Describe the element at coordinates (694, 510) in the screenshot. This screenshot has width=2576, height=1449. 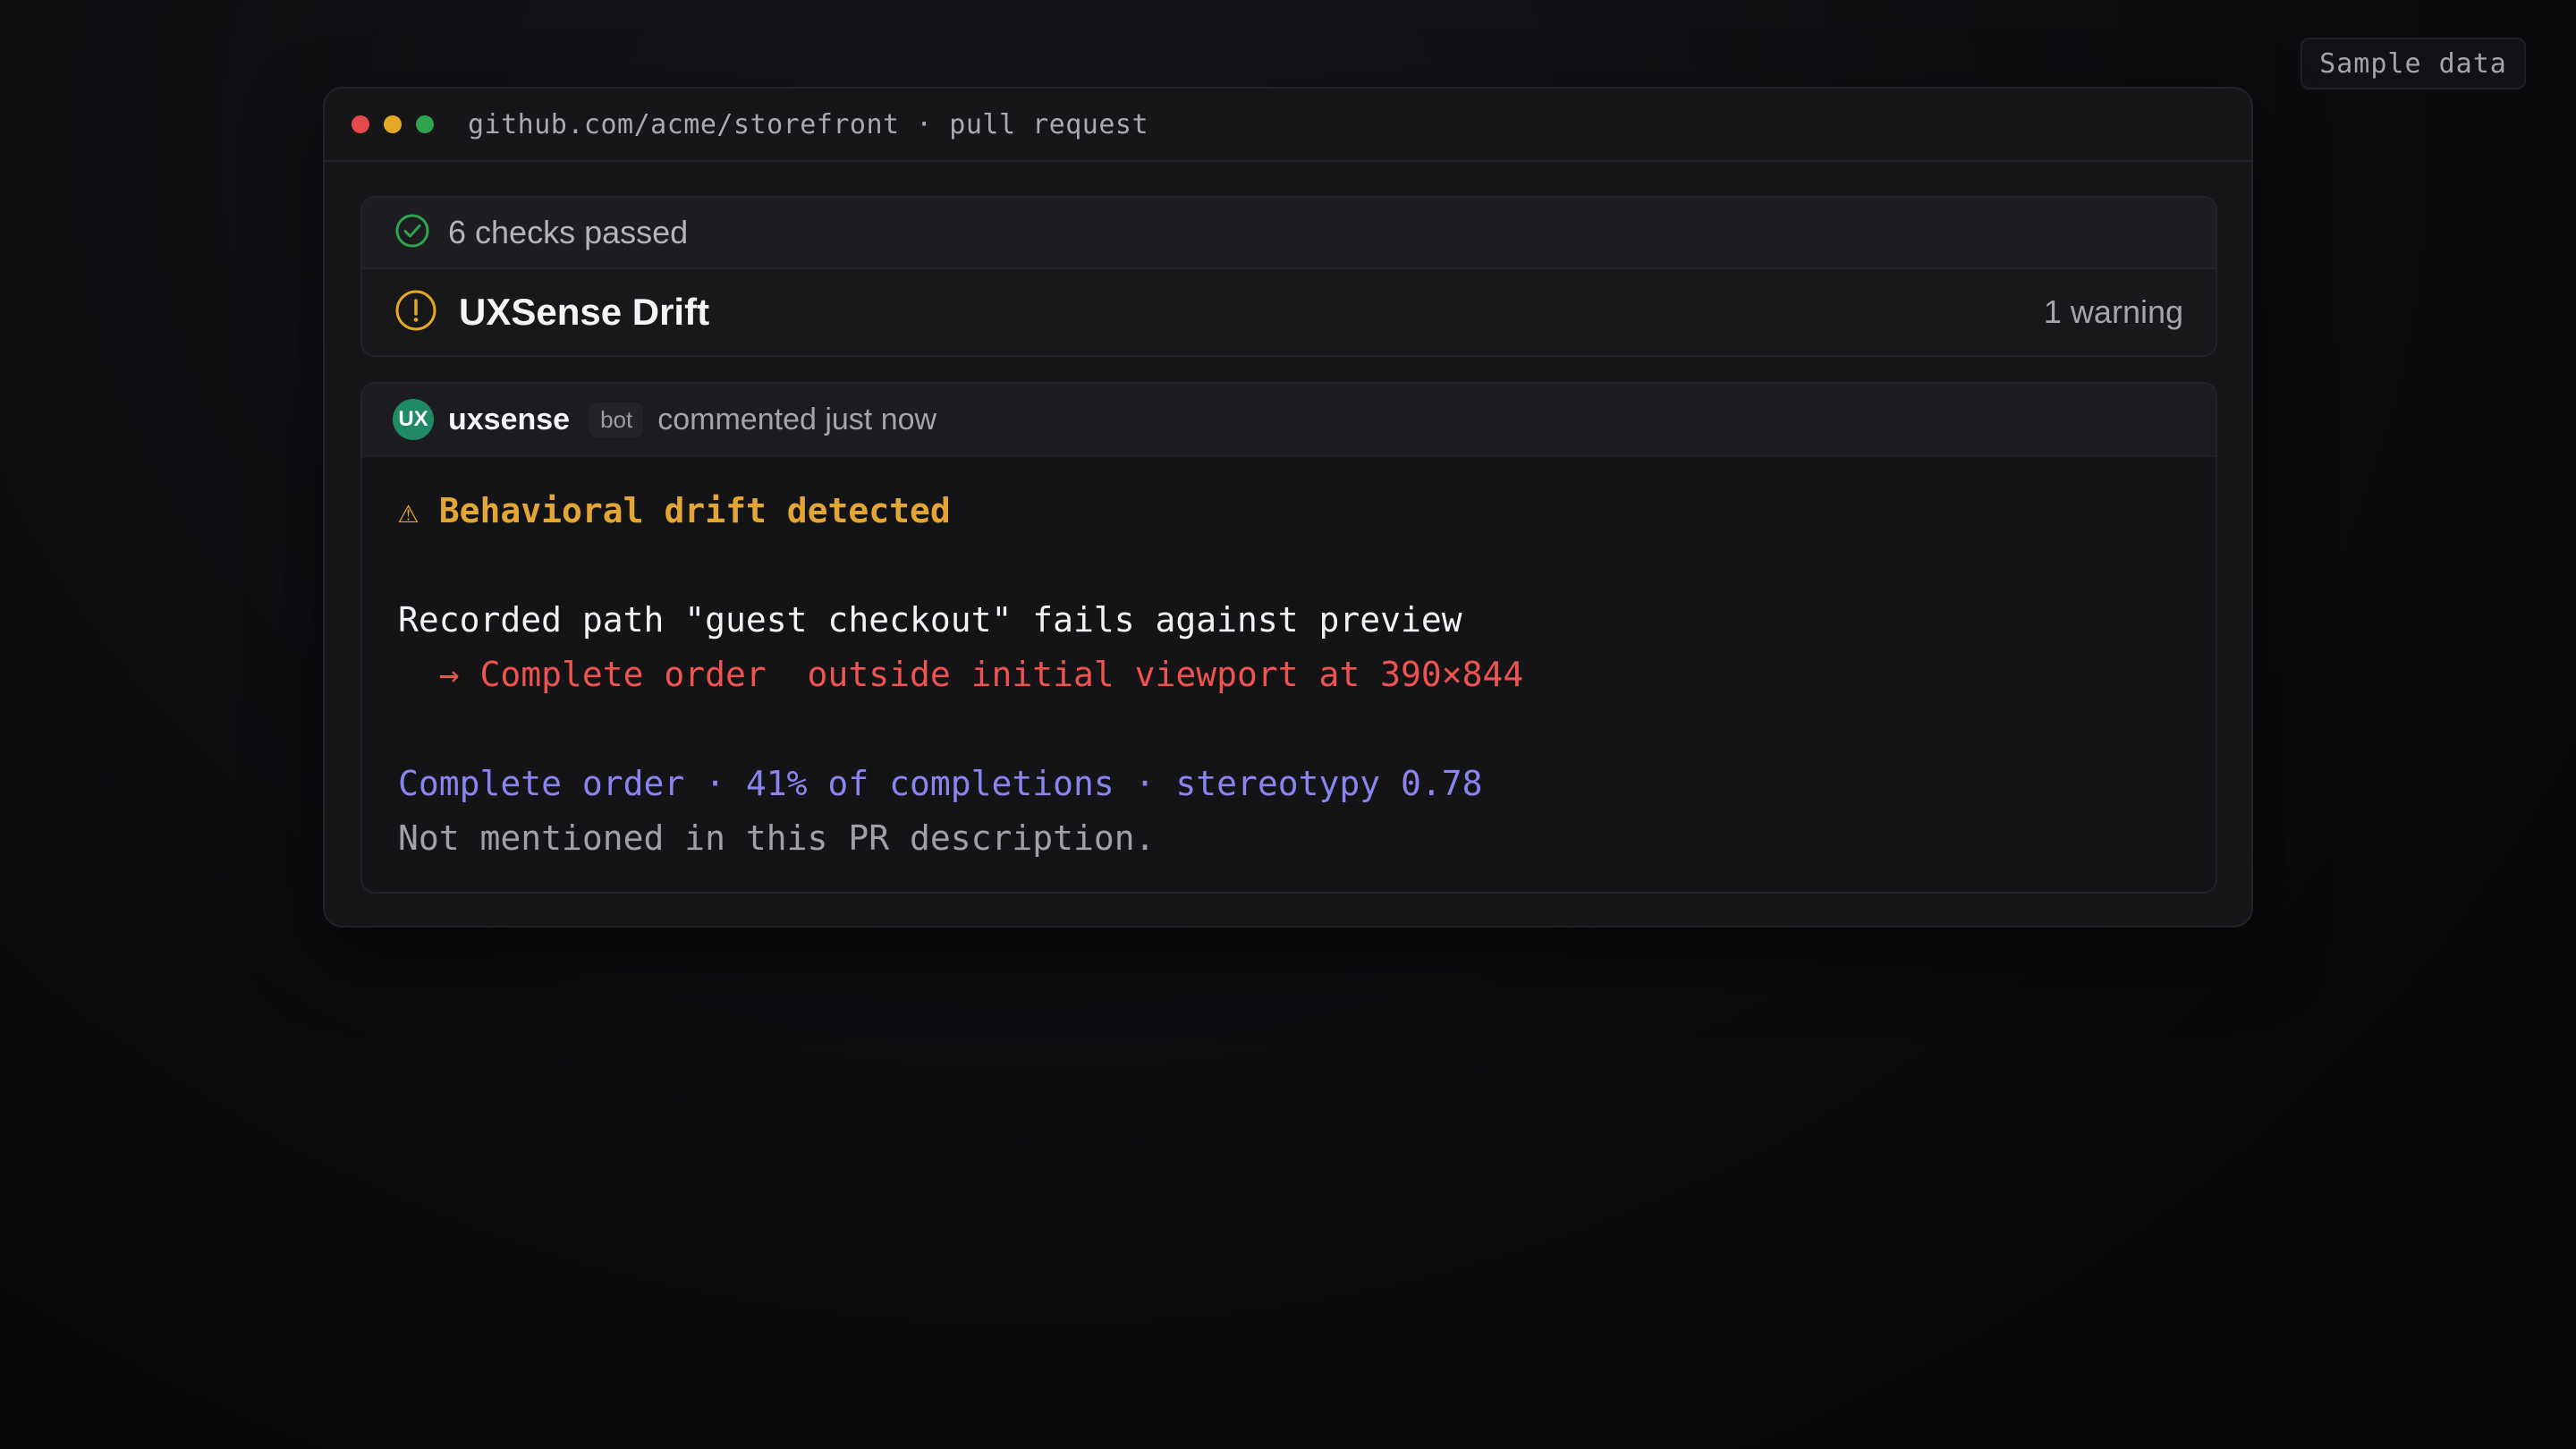
I see `drift-heading-text: Behavioral drift detected` at that location.